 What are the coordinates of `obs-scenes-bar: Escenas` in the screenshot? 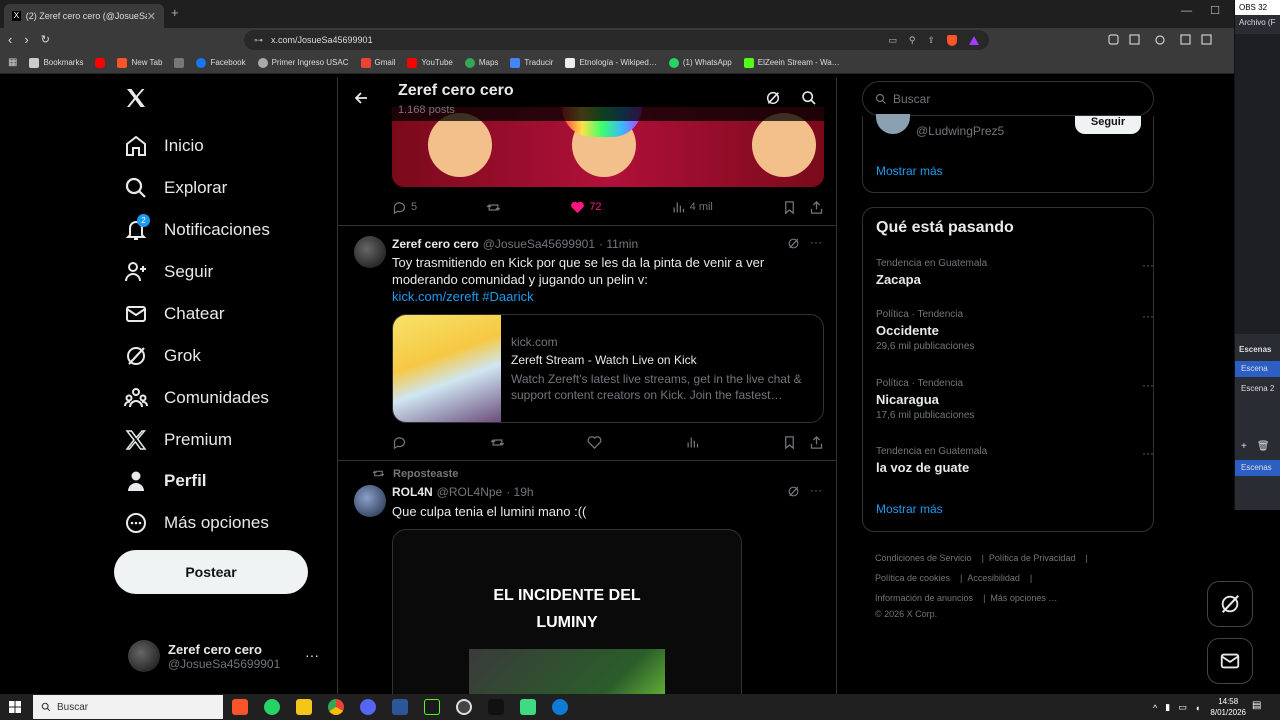 It's located at (1257, 468).